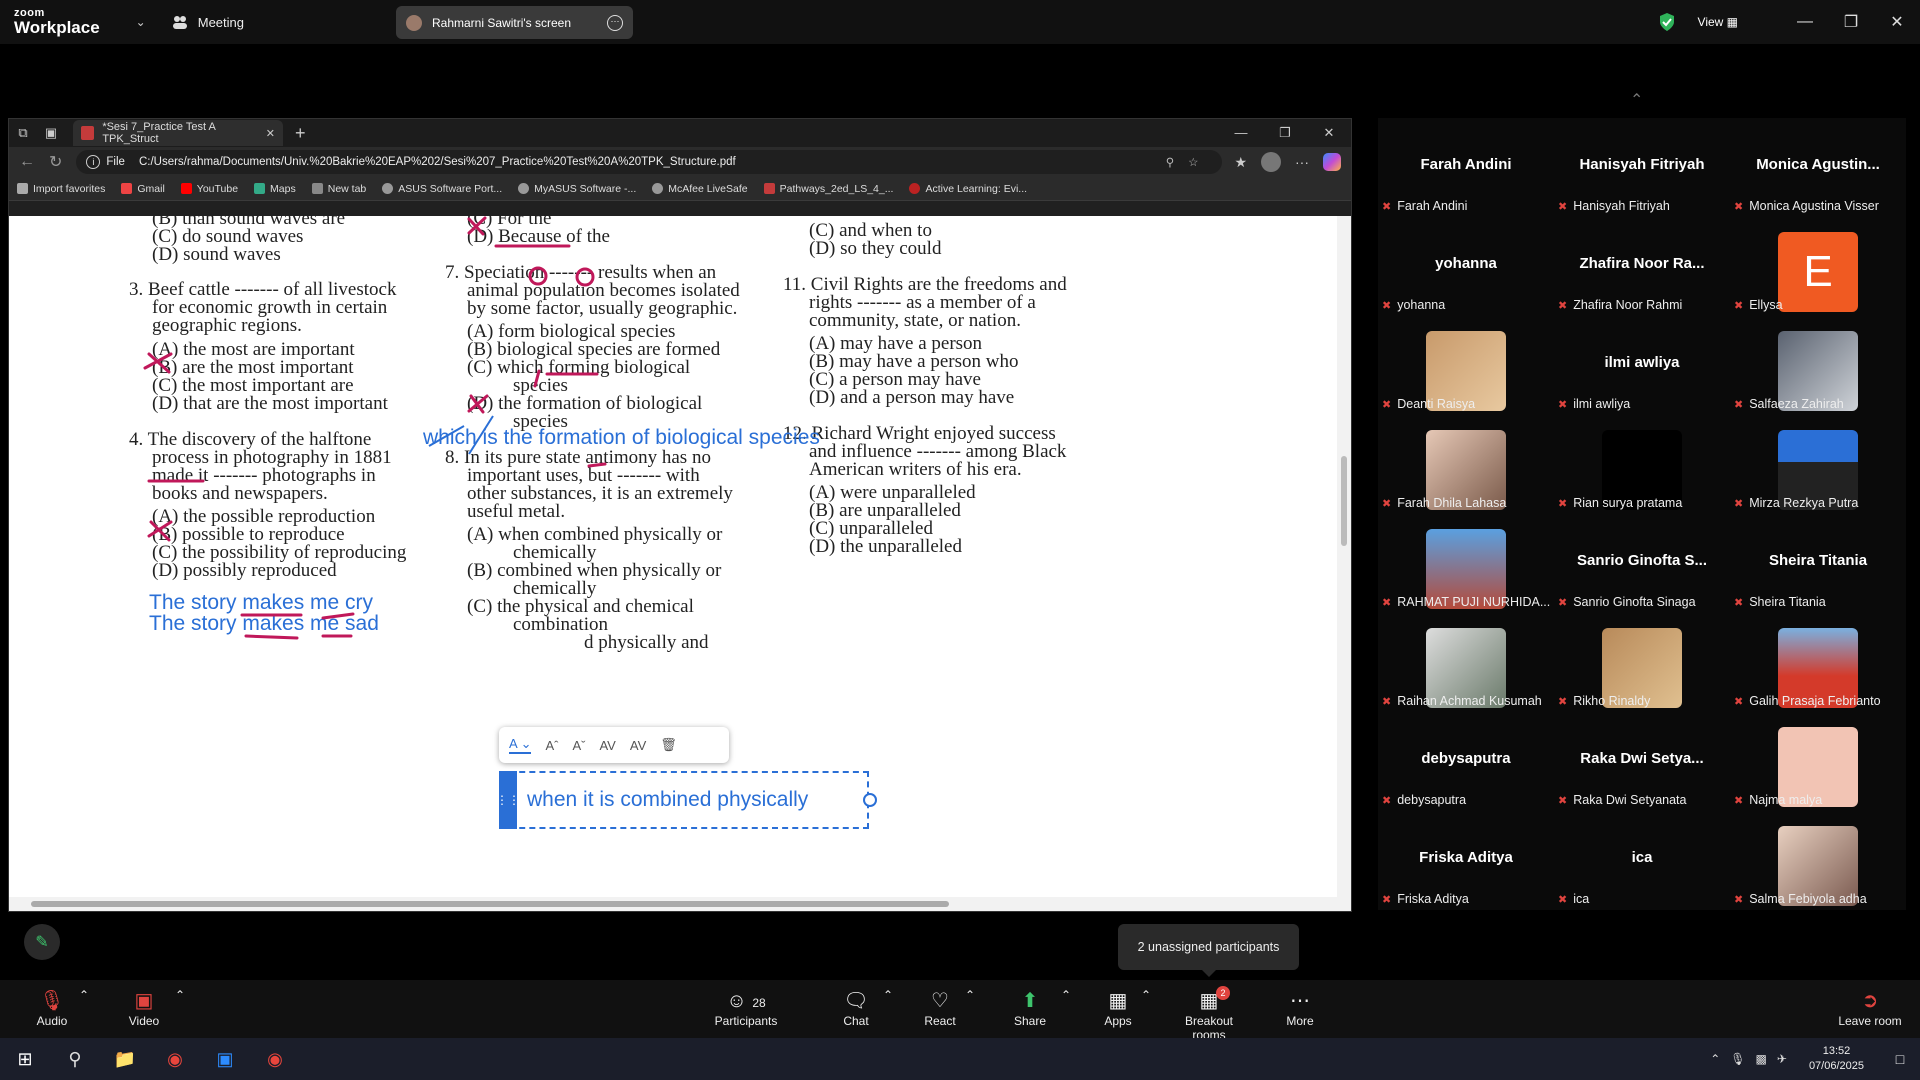 Image resolution: width=1920 pixels, height=1080 pixels. What do you see at coordinates (275, 1059) in the screenshot?
I see `chrome-profile-icon: ◉` at bounding box center [275, 1059].